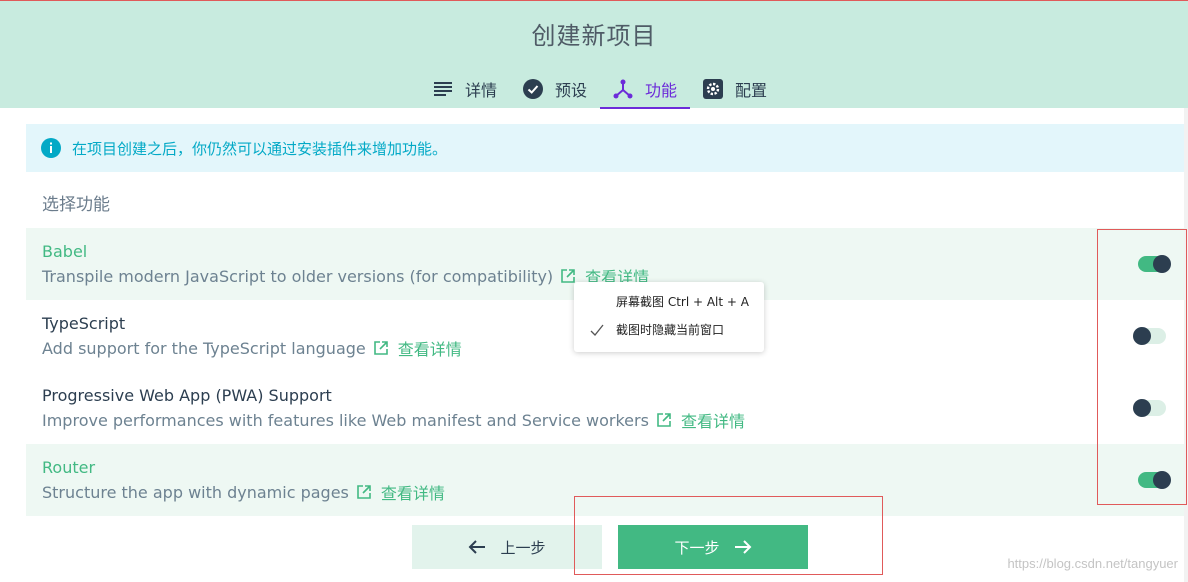 The width and height of the screenshot is (1188, 582). Describe the element at coordinates (523, 547) in the screenshot. I see `previous-label: 上一步` at that location.